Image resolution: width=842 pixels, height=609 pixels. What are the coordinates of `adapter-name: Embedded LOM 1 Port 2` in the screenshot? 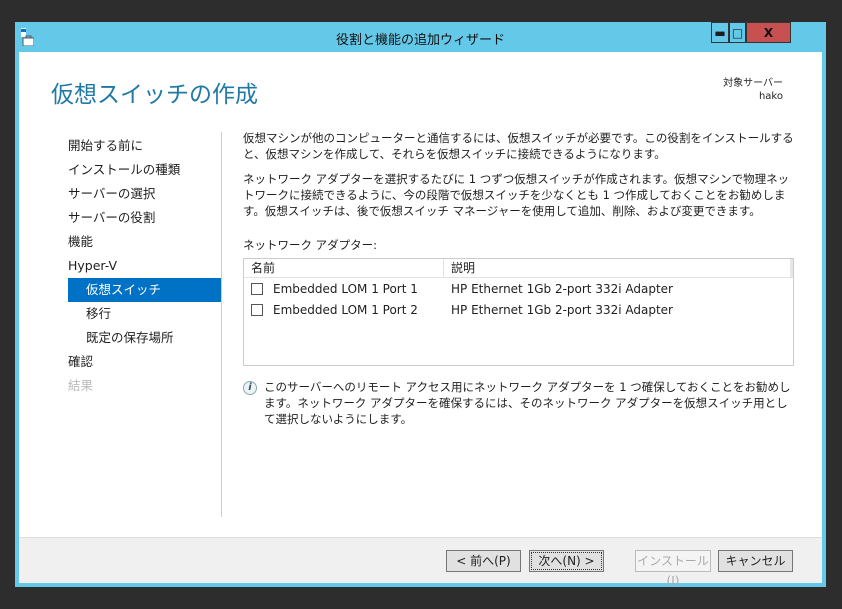 It's located at (345, 309).